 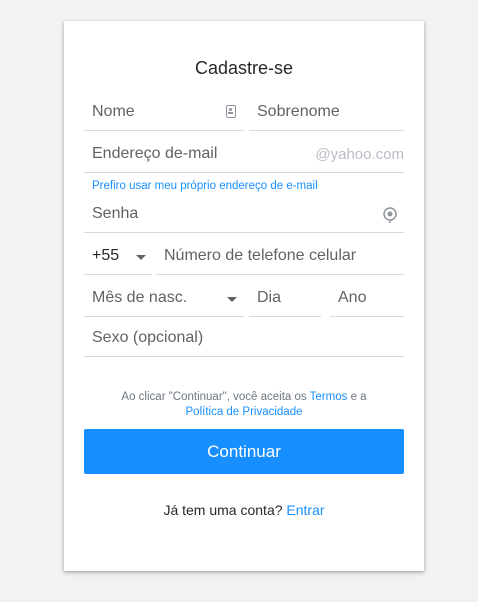 What do you see at coordinates (223, 510) in the screenshot?
I see `signin-prompt-text: Já tem uma conta?` at bounding box center [223, 510].